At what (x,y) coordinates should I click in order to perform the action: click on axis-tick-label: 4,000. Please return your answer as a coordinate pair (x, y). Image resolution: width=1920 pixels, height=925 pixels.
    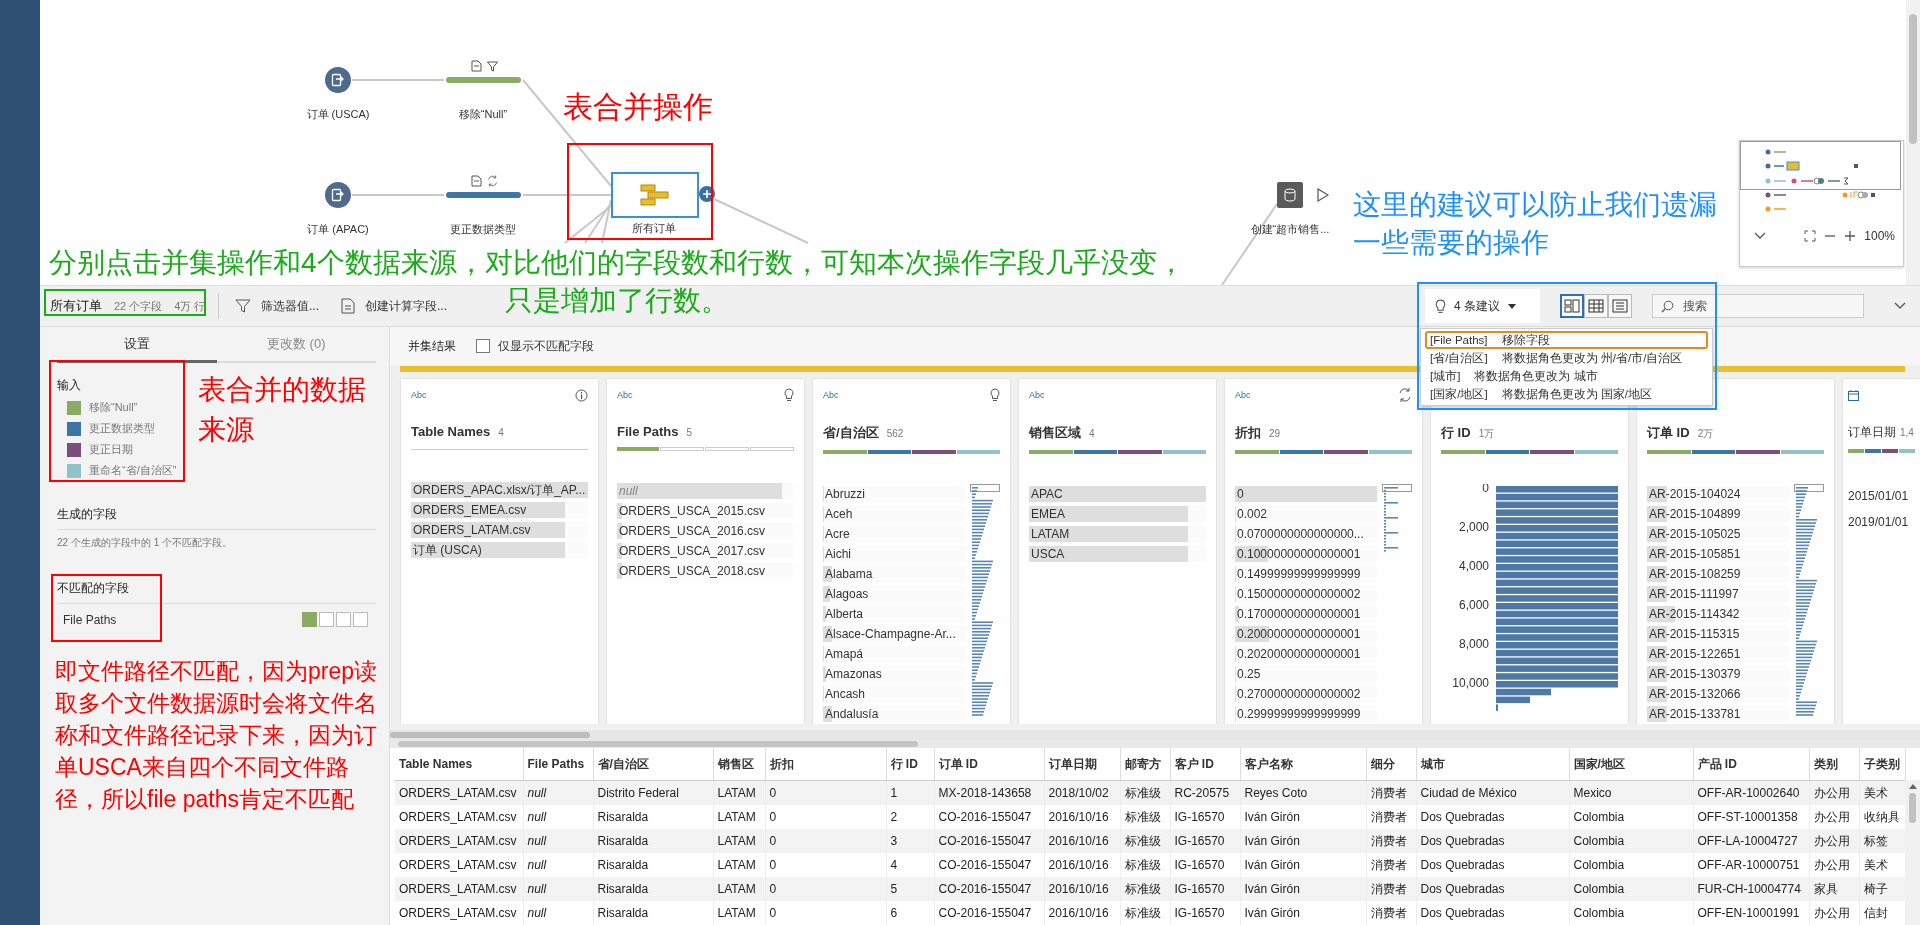
    Looking at the image, I should click on (1473, 566).